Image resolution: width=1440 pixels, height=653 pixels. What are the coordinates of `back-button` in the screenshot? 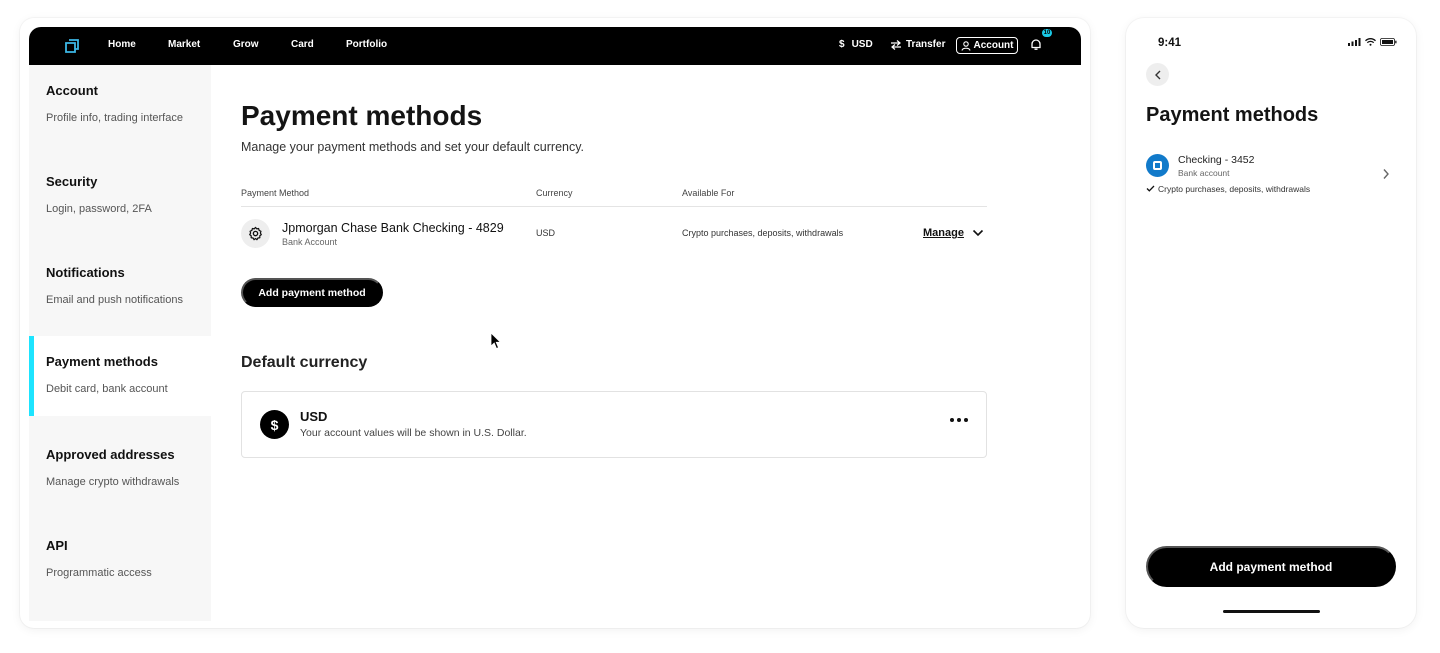 It's located at (1157, 74).